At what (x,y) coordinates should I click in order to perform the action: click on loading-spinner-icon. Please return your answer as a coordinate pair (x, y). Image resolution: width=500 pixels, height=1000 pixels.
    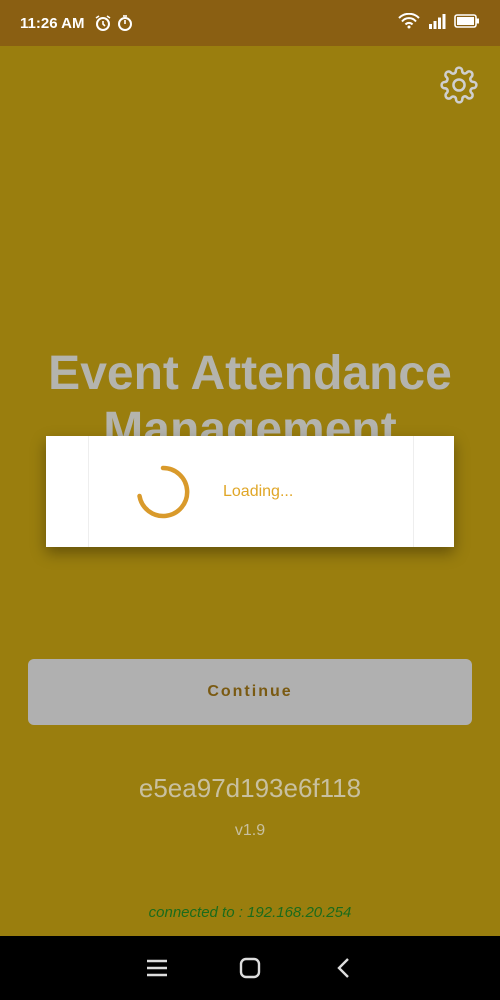
    Looking at the image, I should click on (163, 491).